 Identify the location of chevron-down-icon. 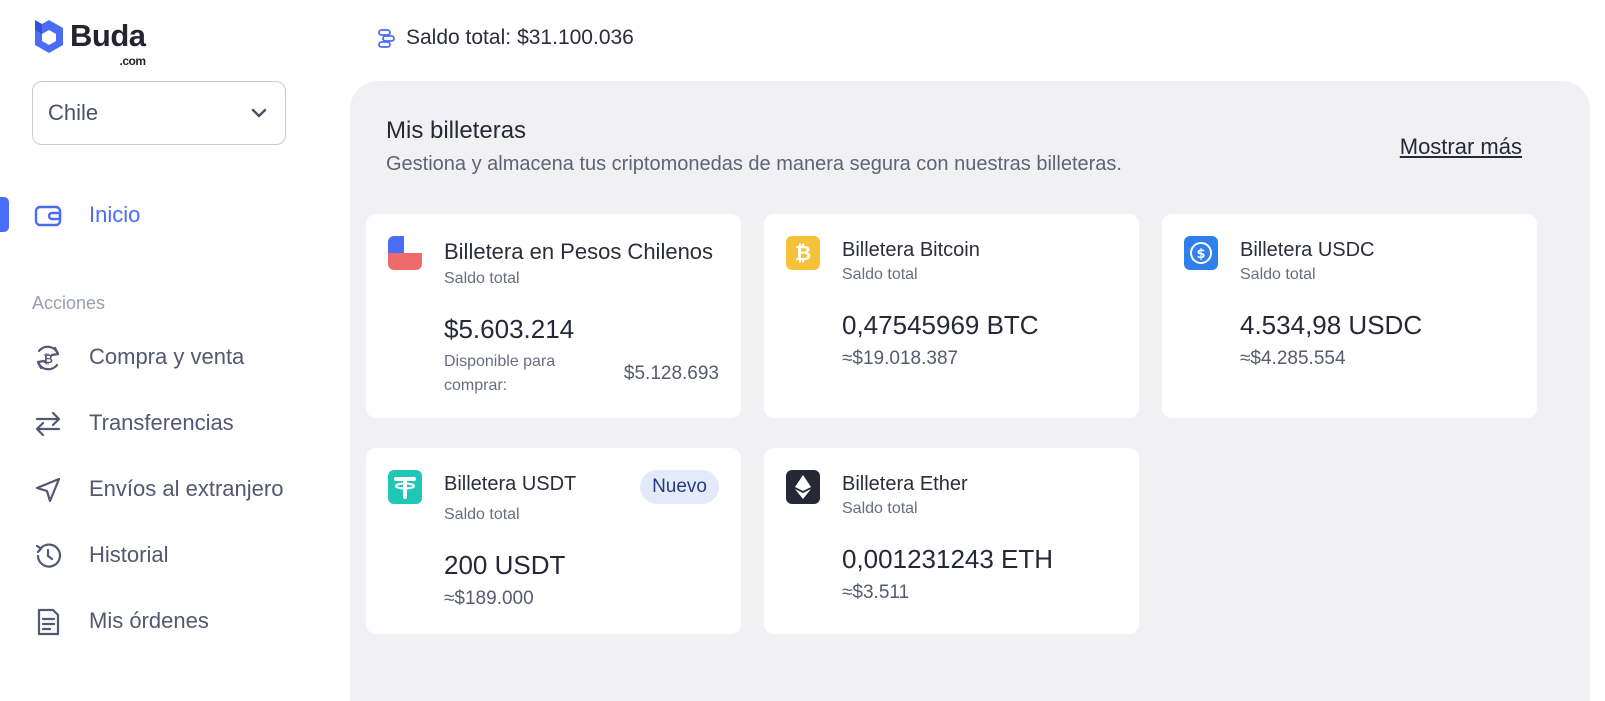
(259, 113).